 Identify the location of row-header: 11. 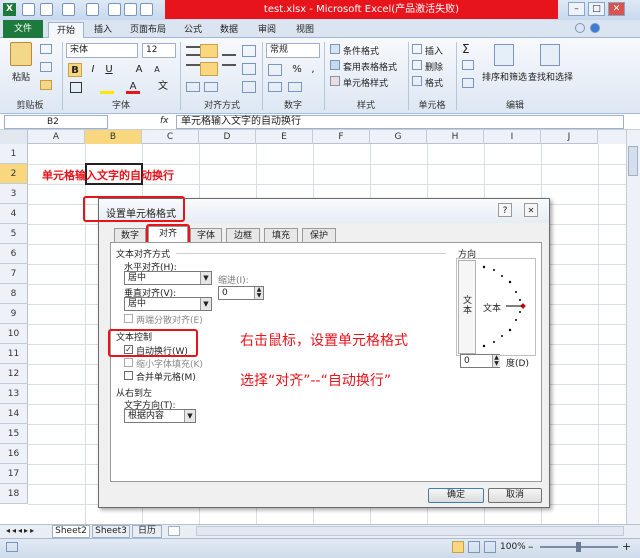
(14, 354).